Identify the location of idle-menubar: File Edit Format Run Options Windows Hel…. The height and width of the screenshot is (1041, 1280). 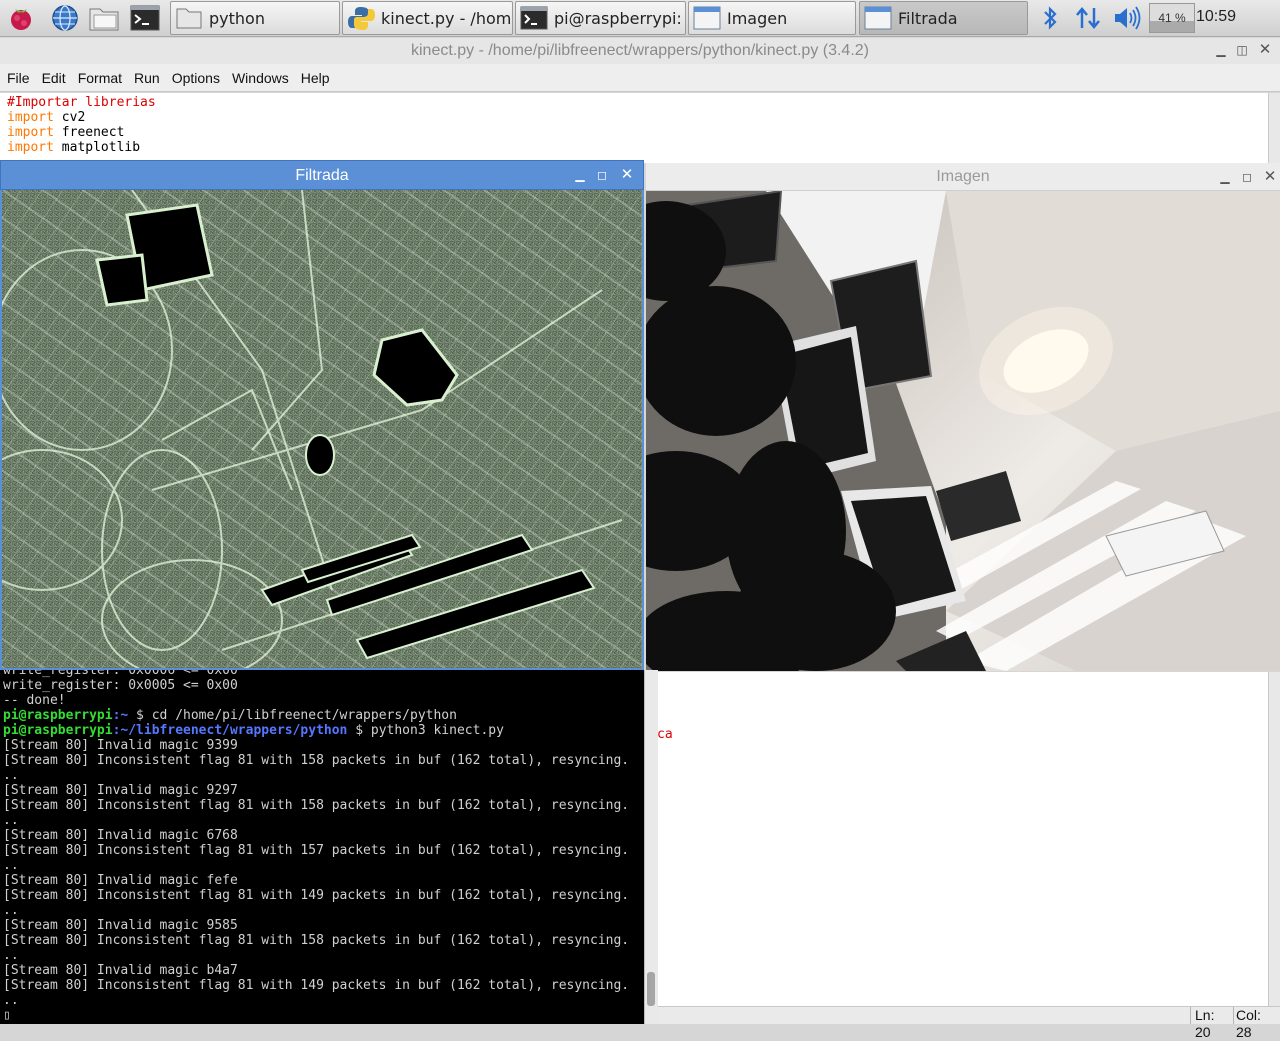
(640, 78).